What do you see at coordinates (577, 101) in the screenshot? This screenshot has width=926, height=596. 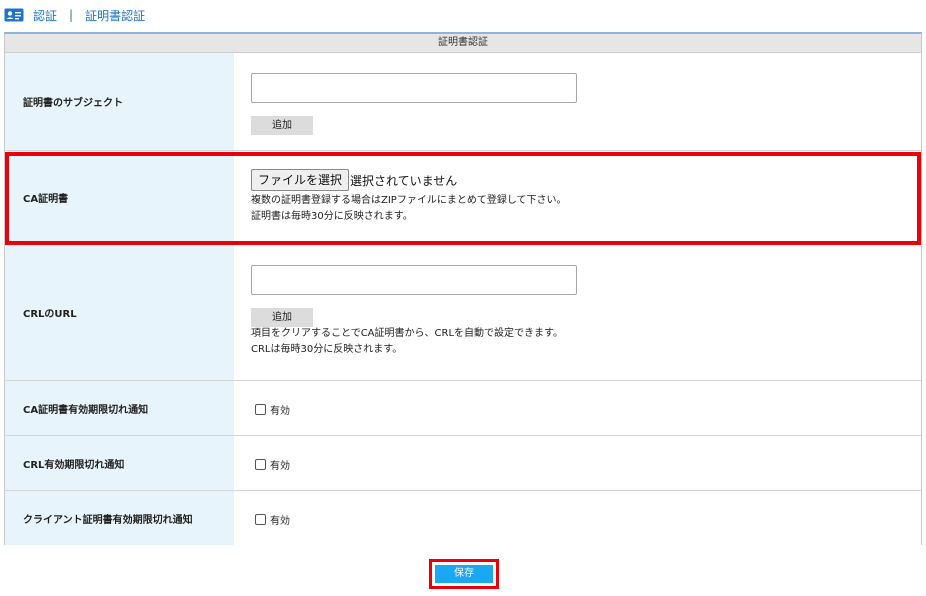 I see `subject-value: 追加` at bounding box center [577, 101].